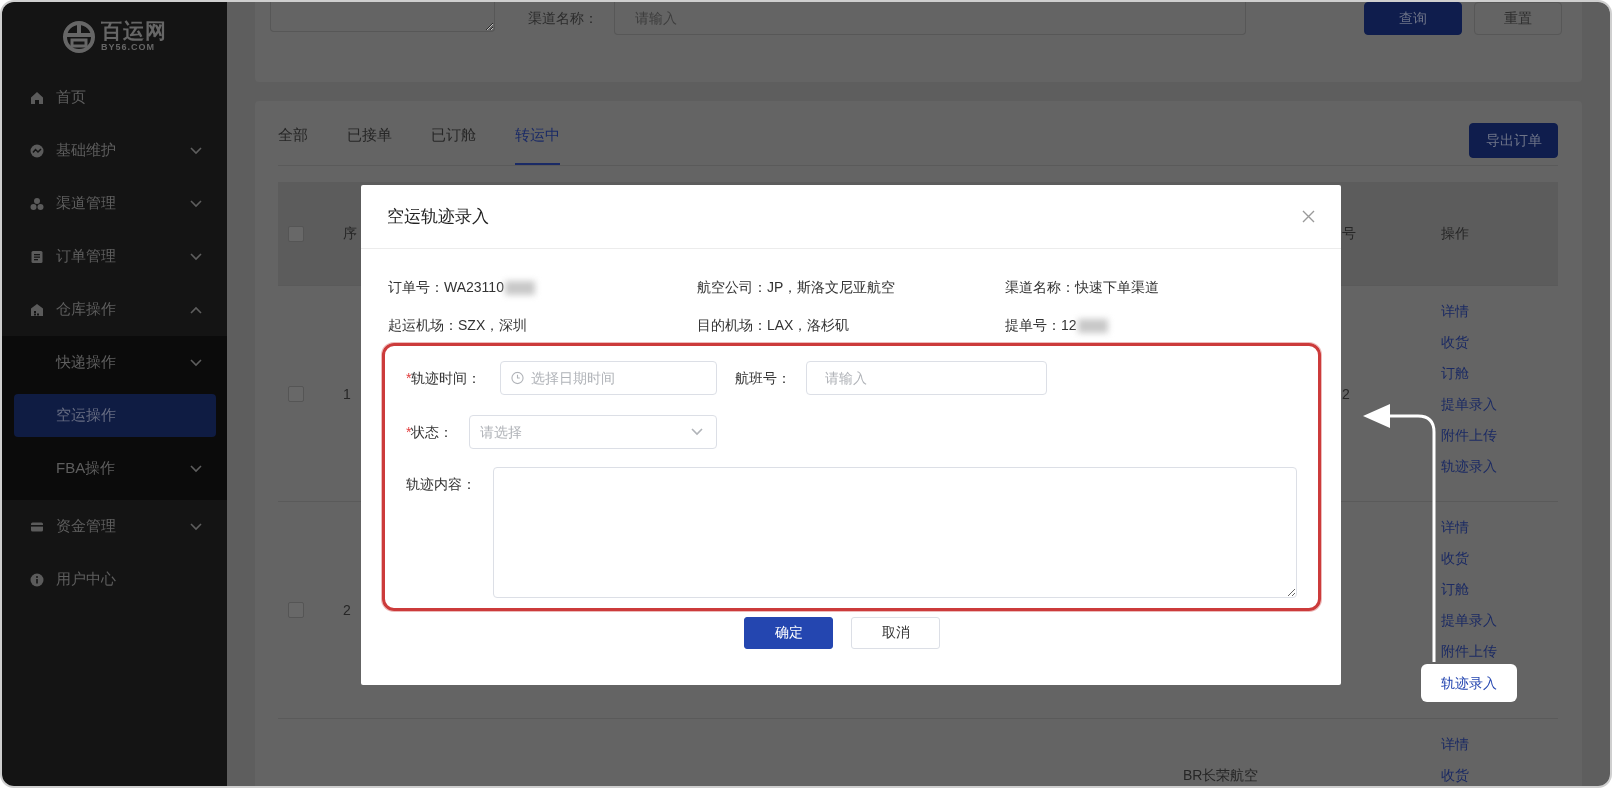 This screenshot has width=1612, height=788. What do you see at coordinates (458, 325) in the screenshot?
I see `info-text: 起运机场：SZX，深圳` at bounding box center [458, 325].